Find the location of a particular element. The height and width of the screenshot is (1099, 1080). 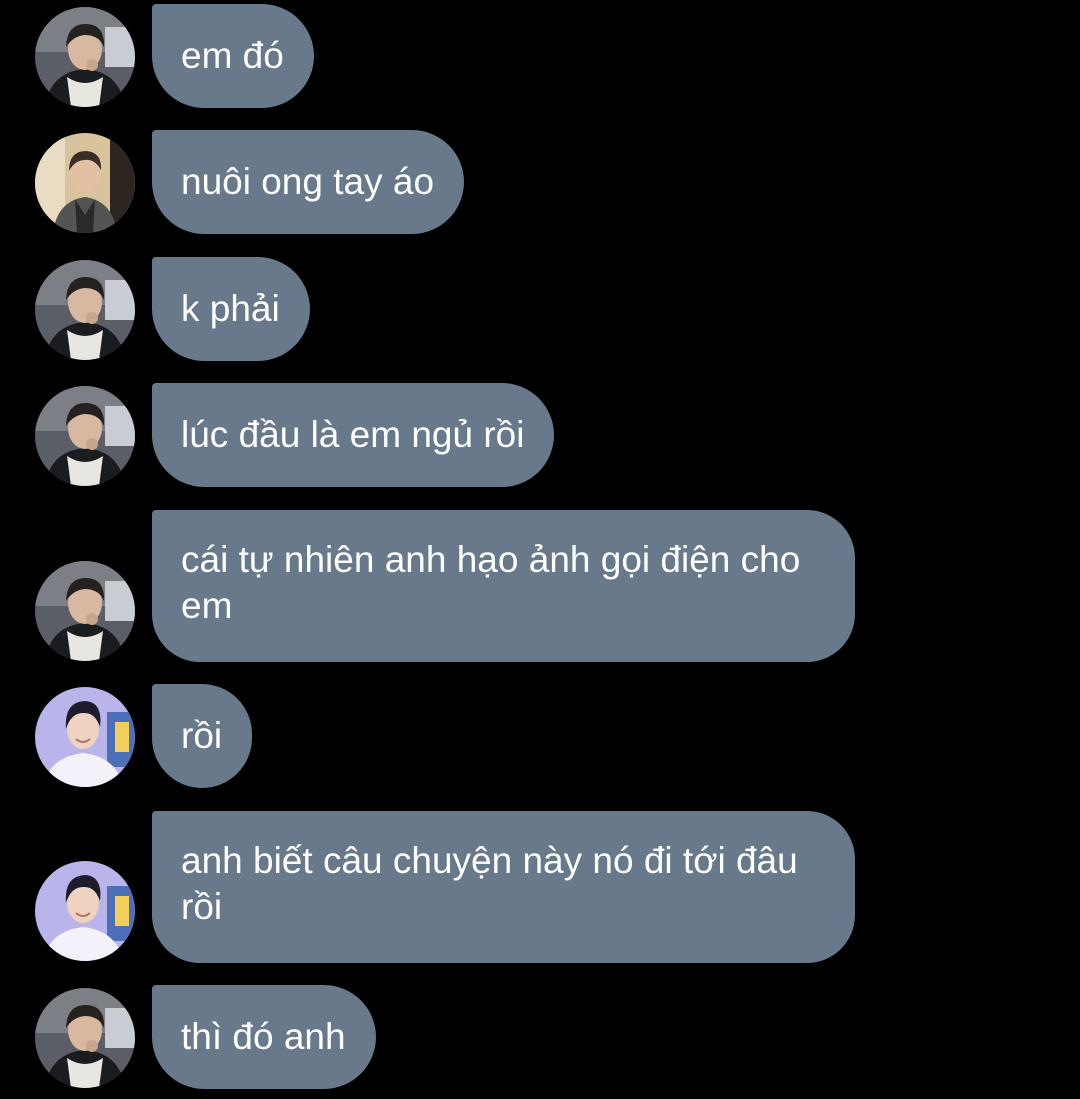

message-text: em đó is located at coordinates (232, 55).